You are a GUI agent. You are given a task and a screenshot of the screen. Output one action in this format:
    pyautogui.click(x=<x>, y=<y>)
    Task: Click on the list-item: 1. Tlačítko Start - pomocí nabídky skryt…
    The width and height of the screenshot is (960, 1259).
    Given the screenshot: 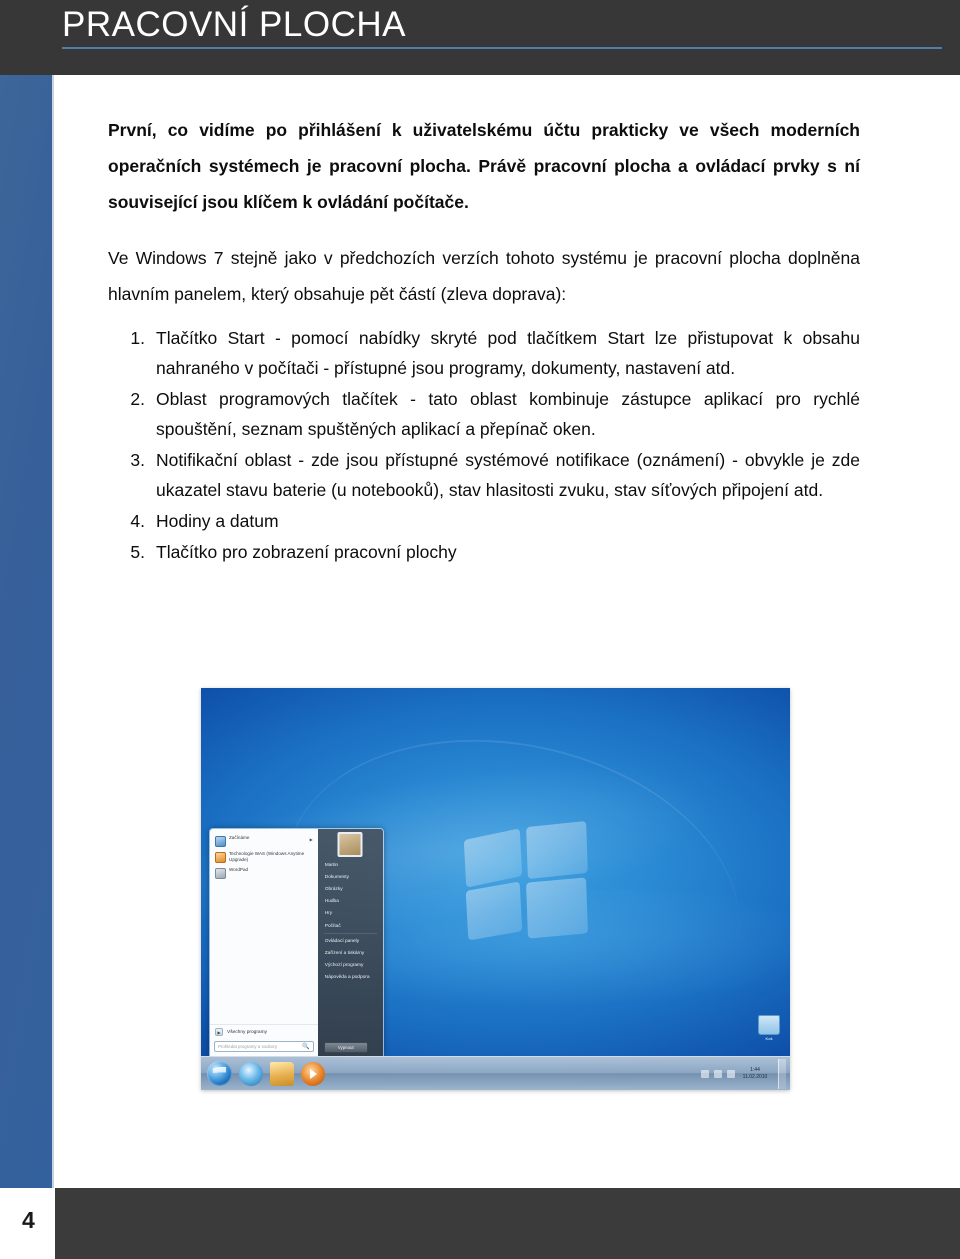 What is the action you would take?
    pyautogui.click(x=484, y=353)
    